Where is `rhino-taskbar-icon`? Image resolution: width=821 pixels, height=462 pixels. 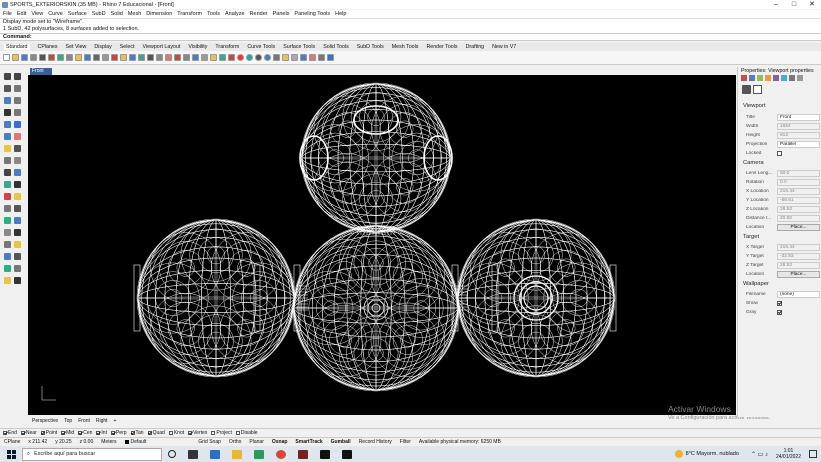 rhino-taskbar-icon is located at coordinates (325, 454).